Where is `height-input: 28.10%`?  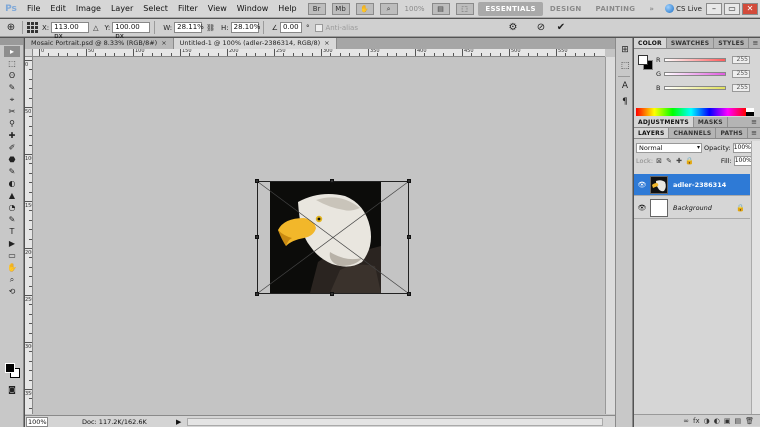 height-input: 28.10% is located at coordinates (245, 27).